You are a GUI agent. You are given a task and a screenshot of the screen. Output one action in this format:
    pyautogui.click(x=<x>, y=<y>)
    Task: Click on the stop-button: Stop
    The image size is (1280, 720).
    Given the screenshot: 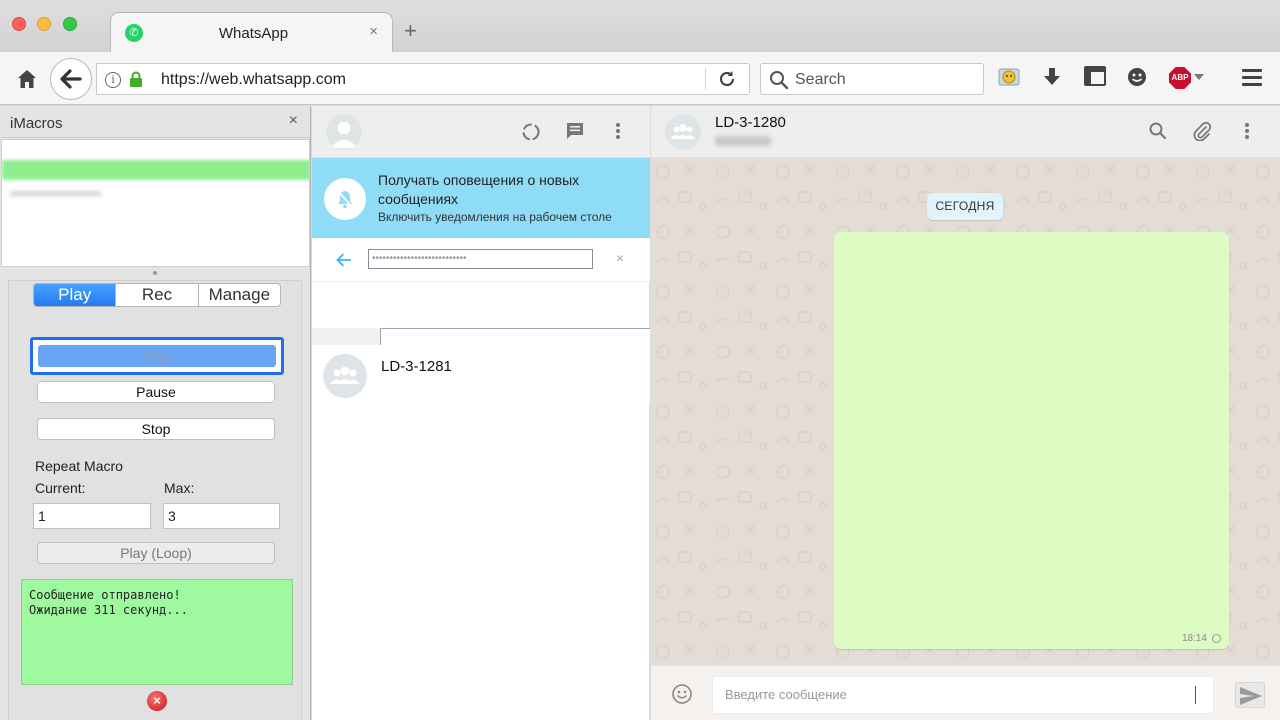 What is the action you would take?
    pyautogui.click(x=156, y=429)
    